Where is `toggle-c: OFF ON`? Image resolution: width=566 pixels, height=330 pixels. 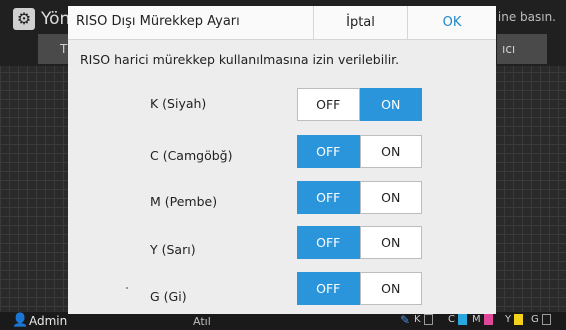
toggle-c: OFF ON is located at coordinates (359, 151).